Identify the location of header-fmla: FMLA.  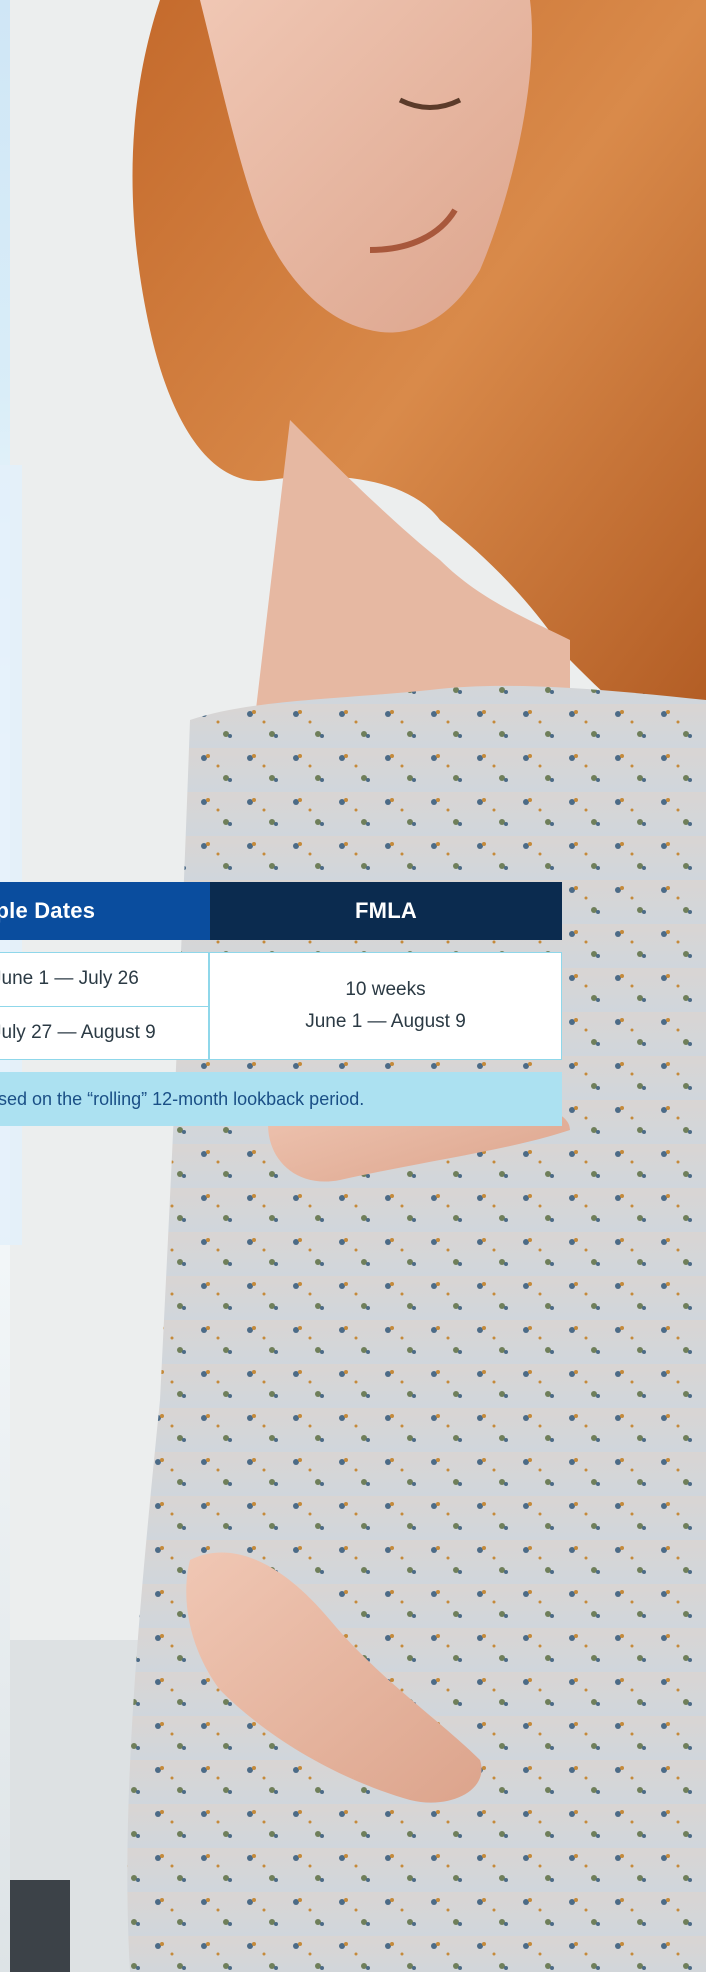
(386, 911).